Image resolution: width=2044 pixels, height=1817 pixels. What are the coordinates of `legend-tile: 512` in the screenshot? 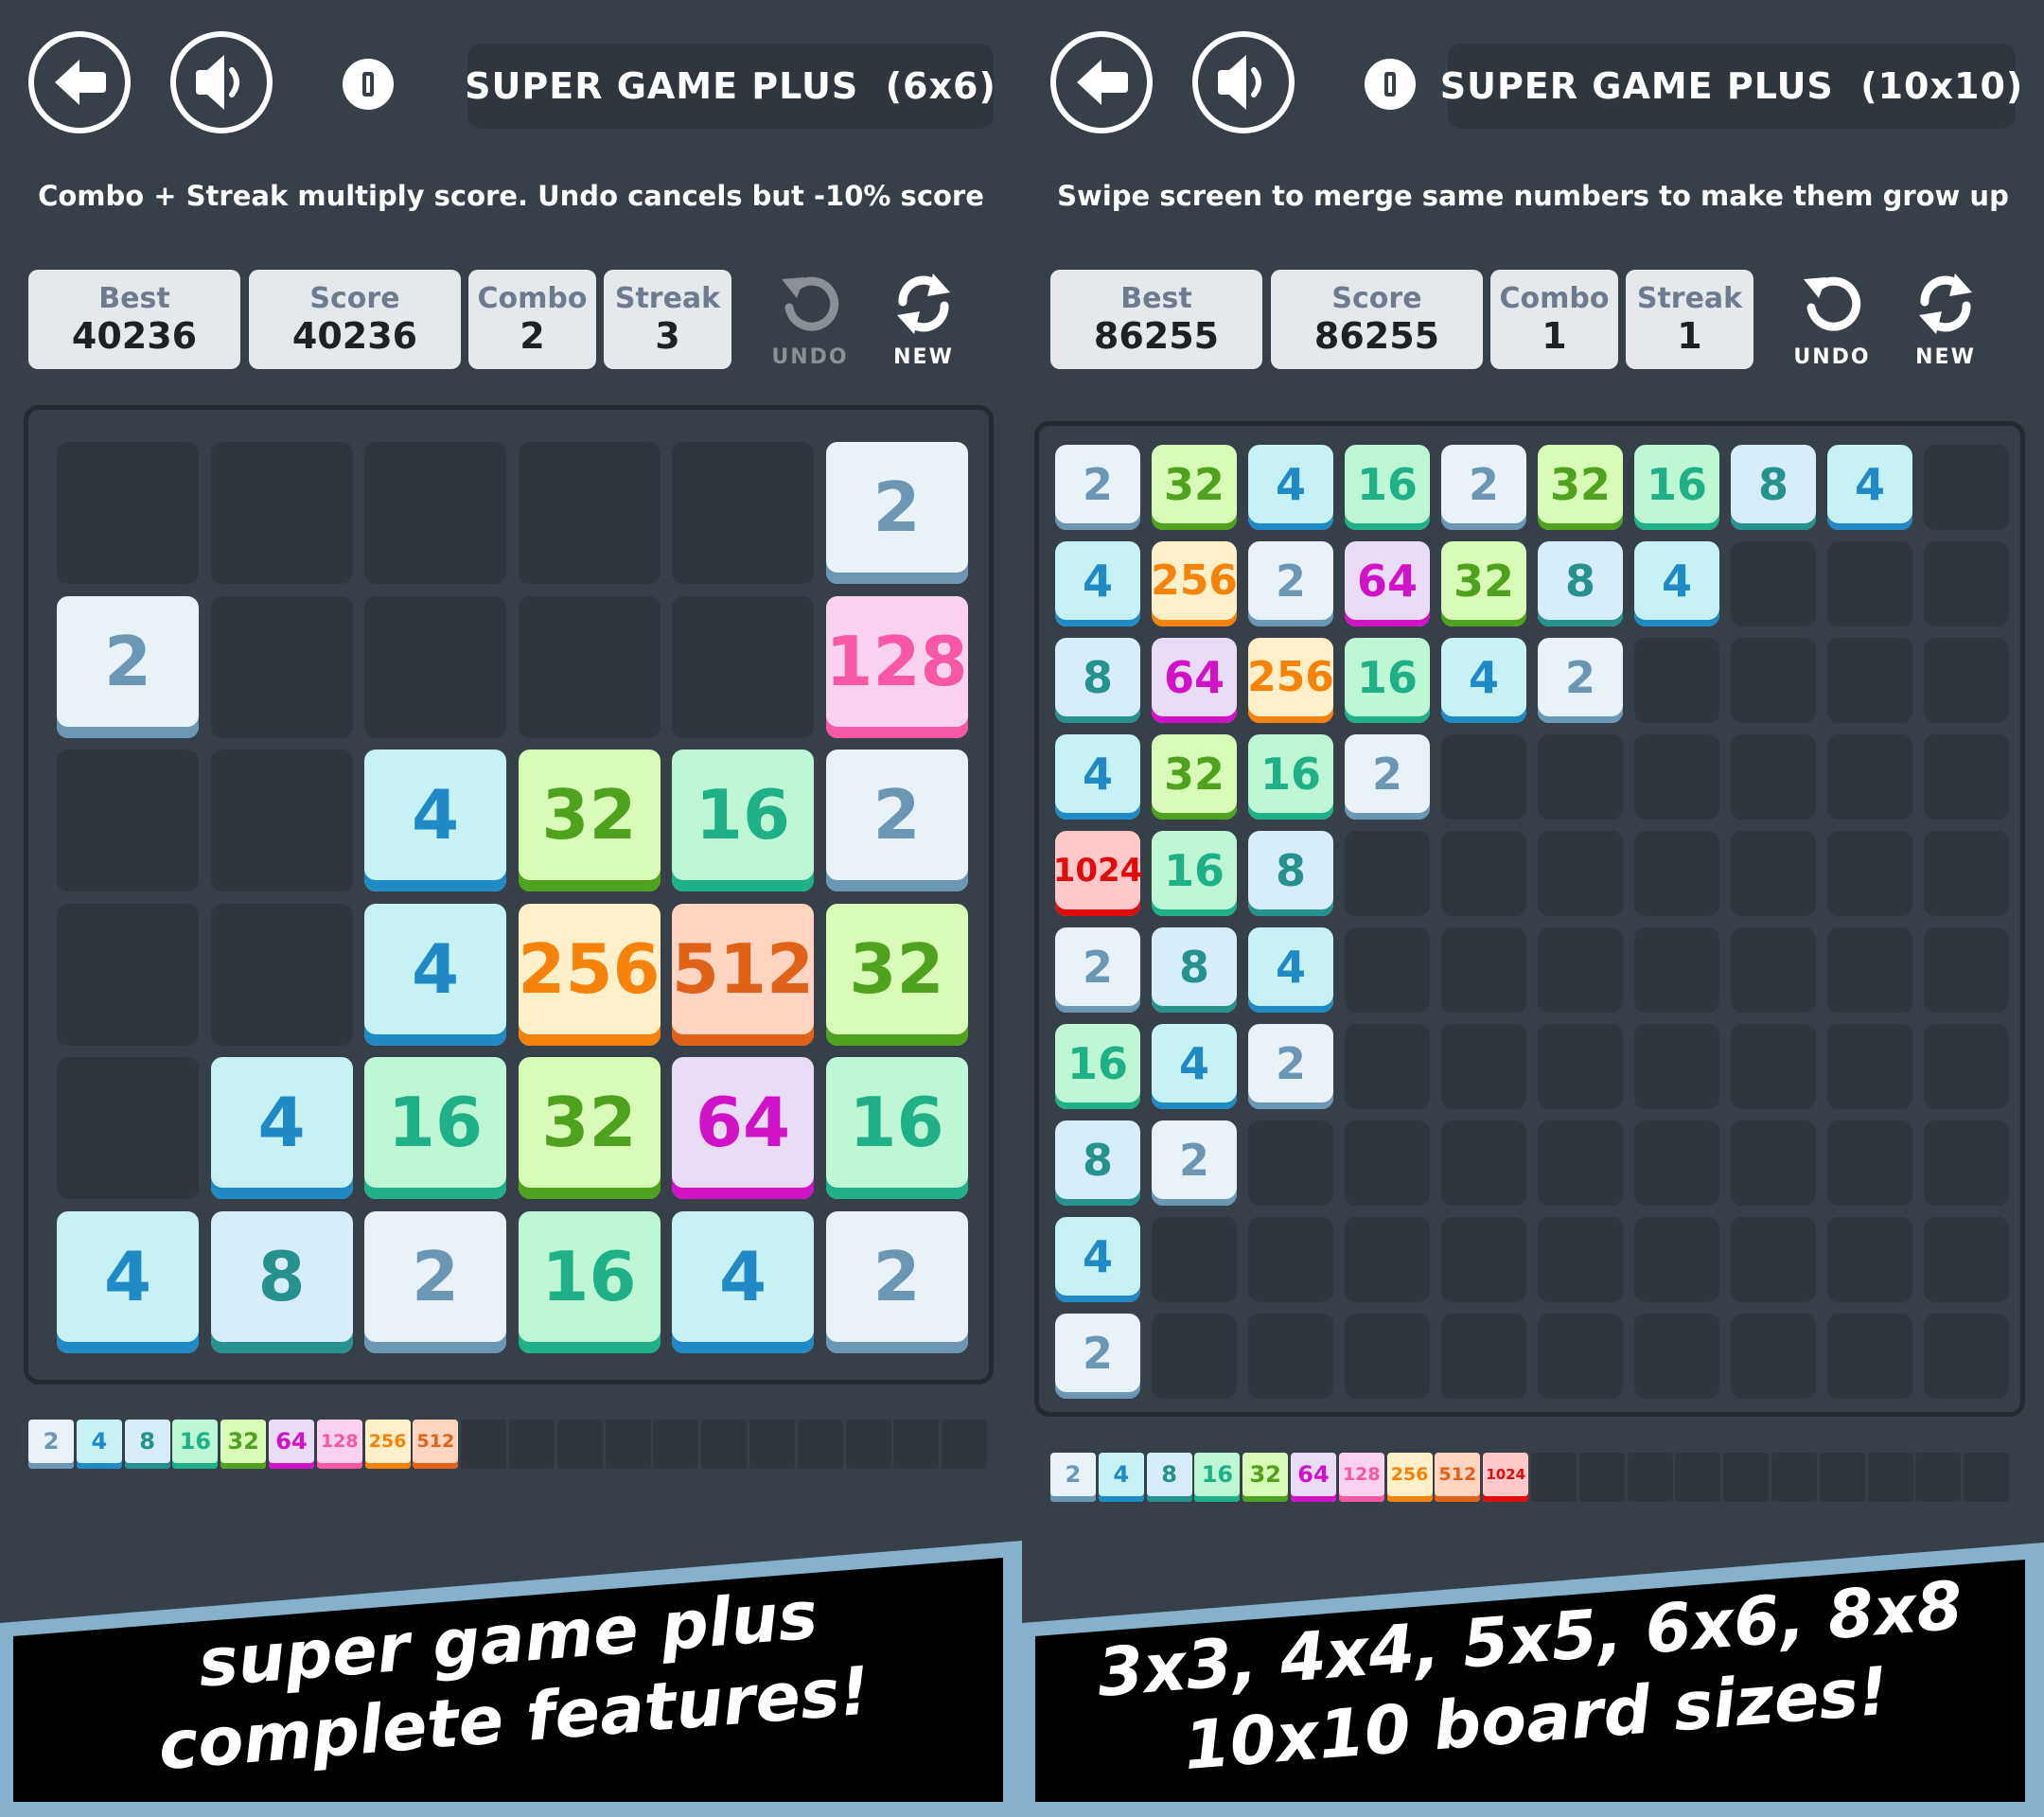 It's located at (1458, 1477).